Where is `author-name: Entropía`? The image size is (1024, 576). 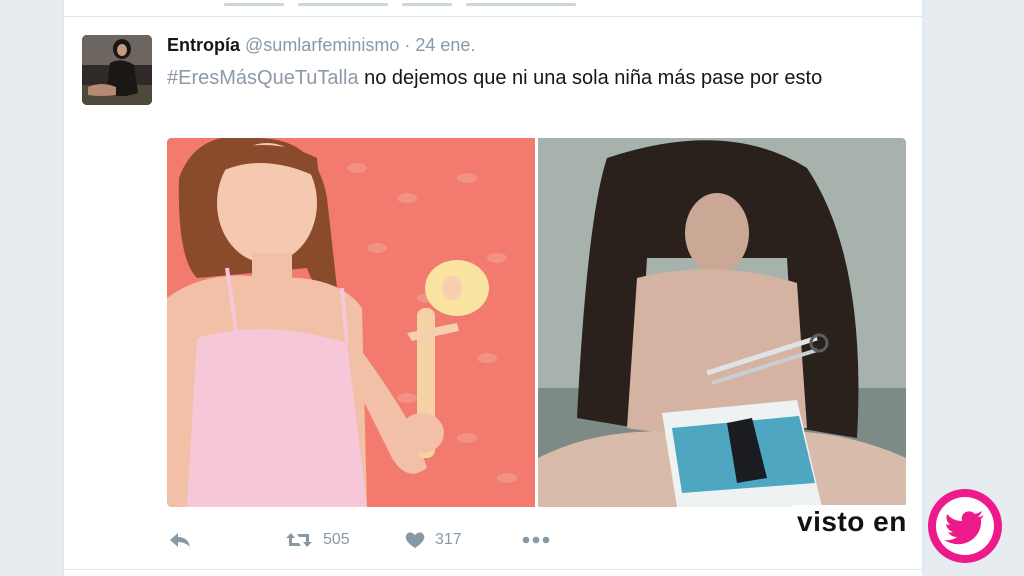 author-name: Entropía is located at coordinates (203, 45).